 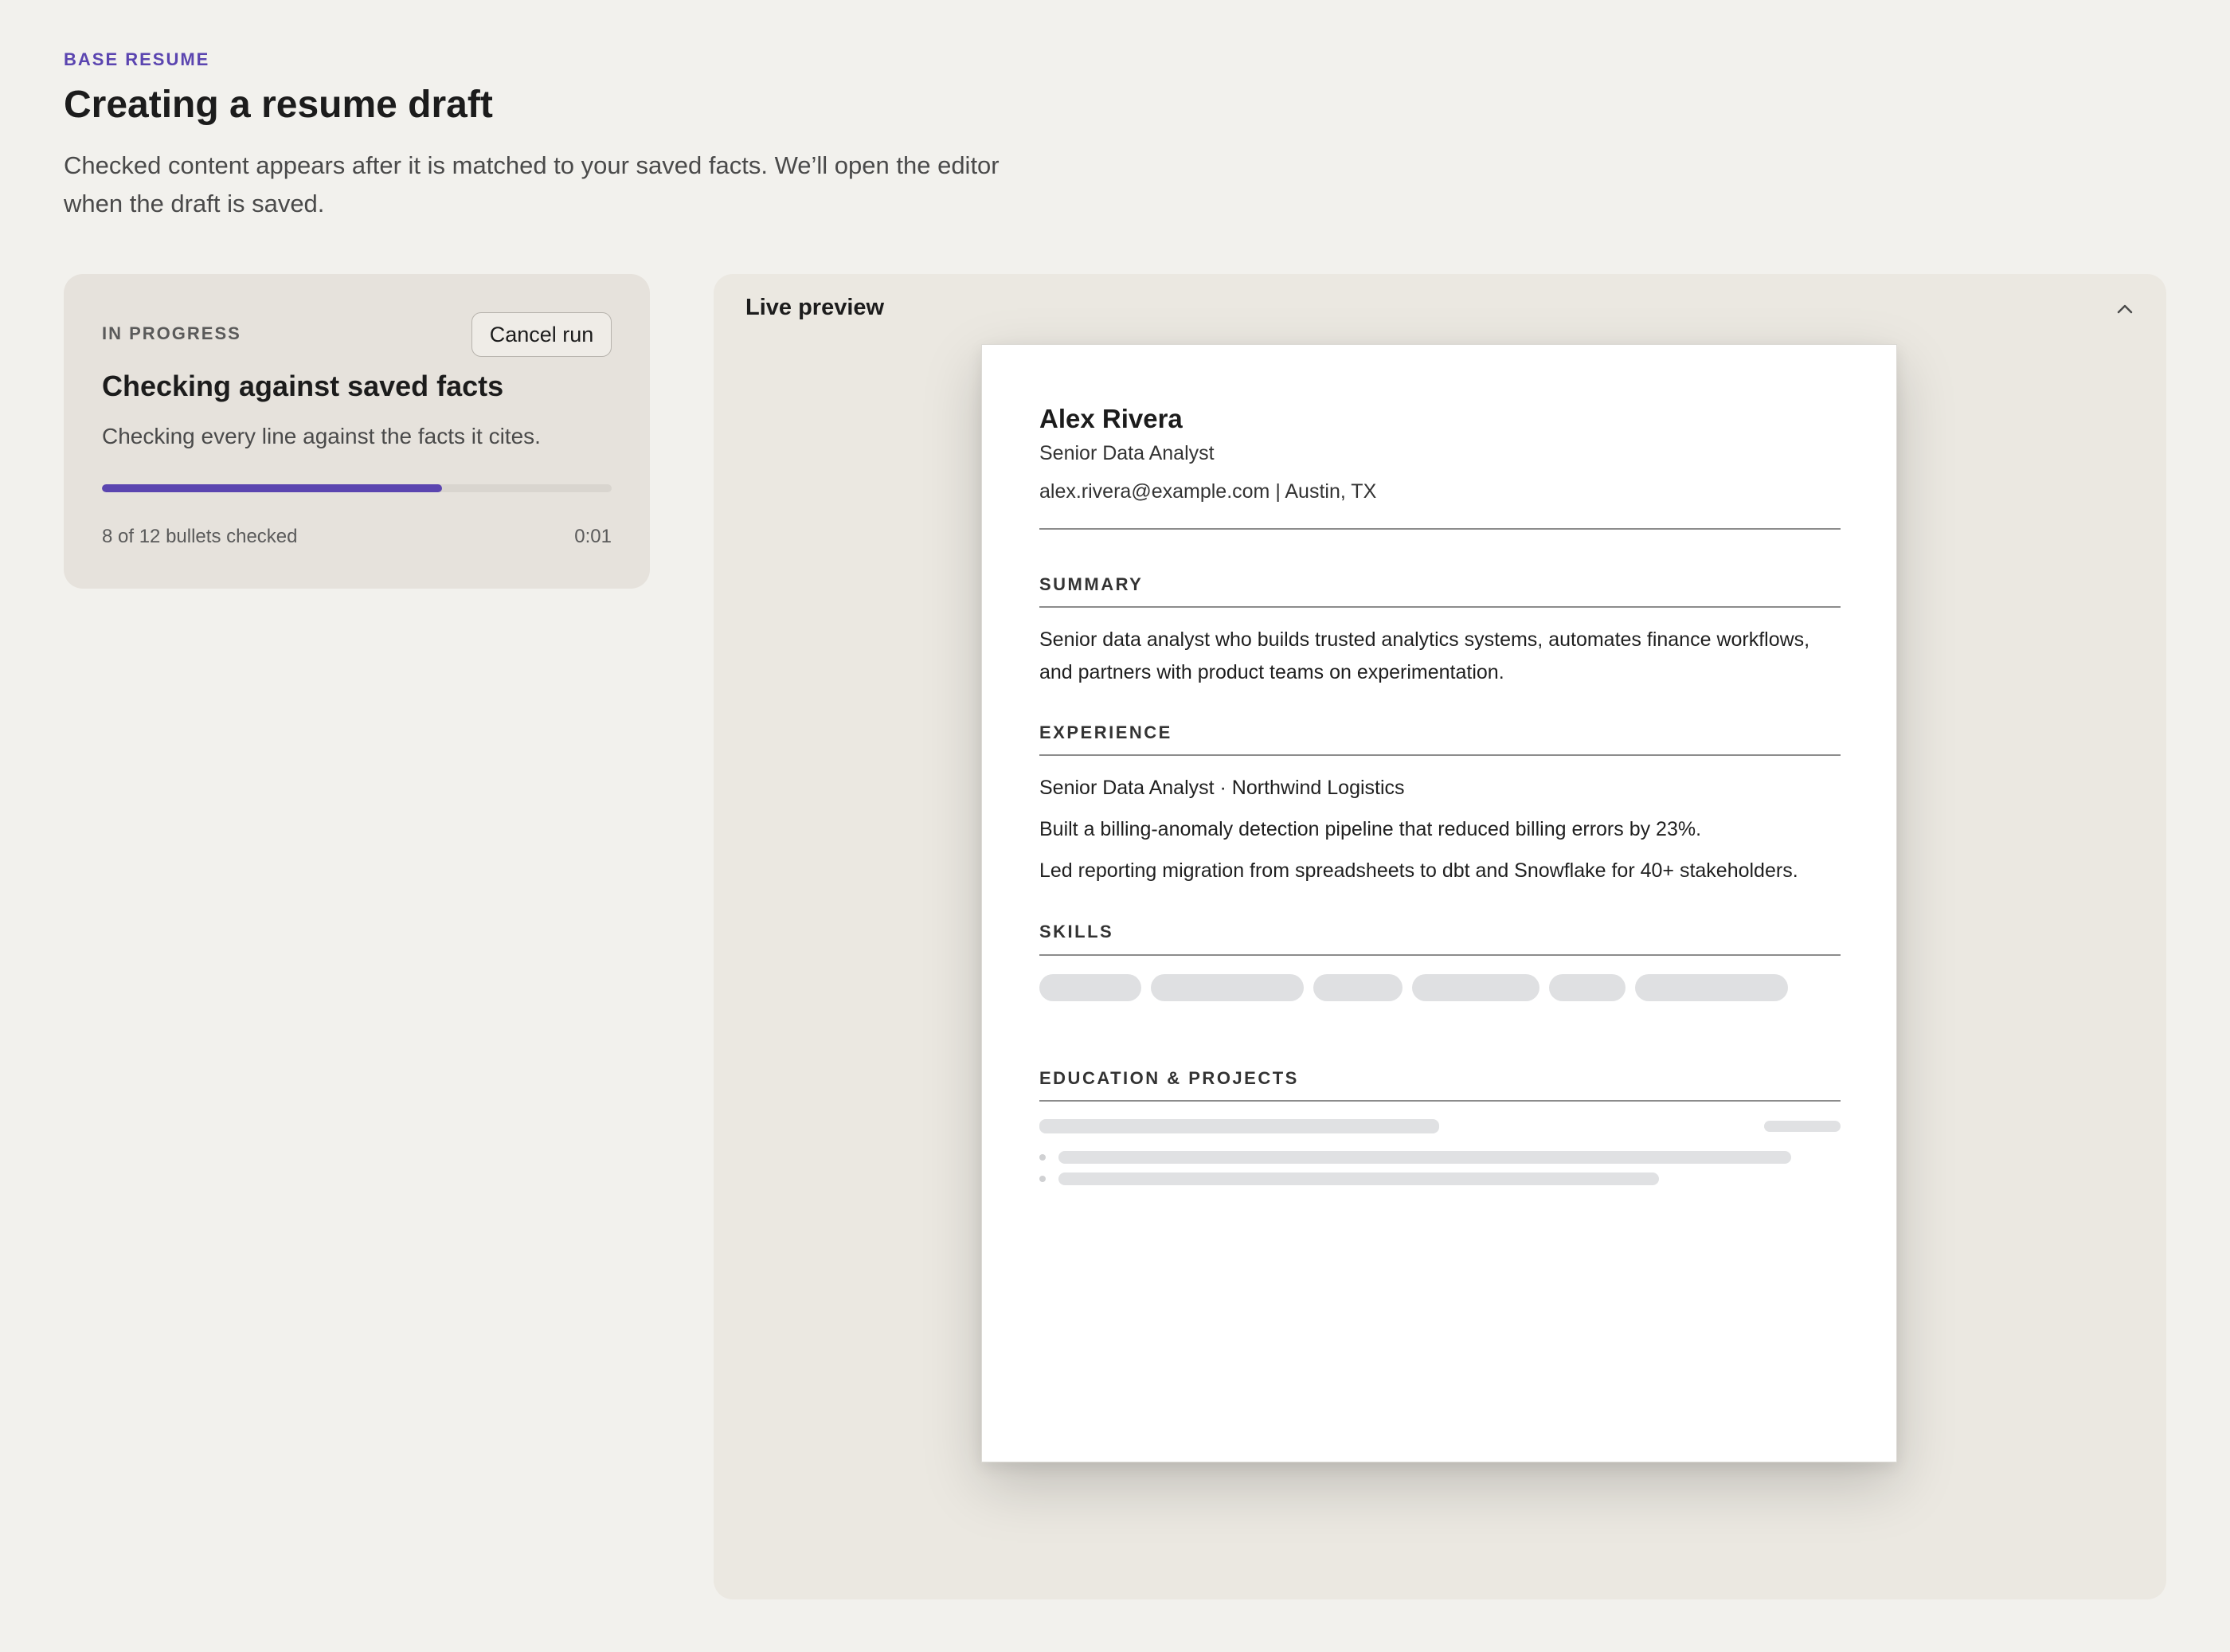 What do you see at coordinates (1105, 732) in the screenshot?
I see `experience-heading: EXPERIENCE` at bounding box center [1105, 732].